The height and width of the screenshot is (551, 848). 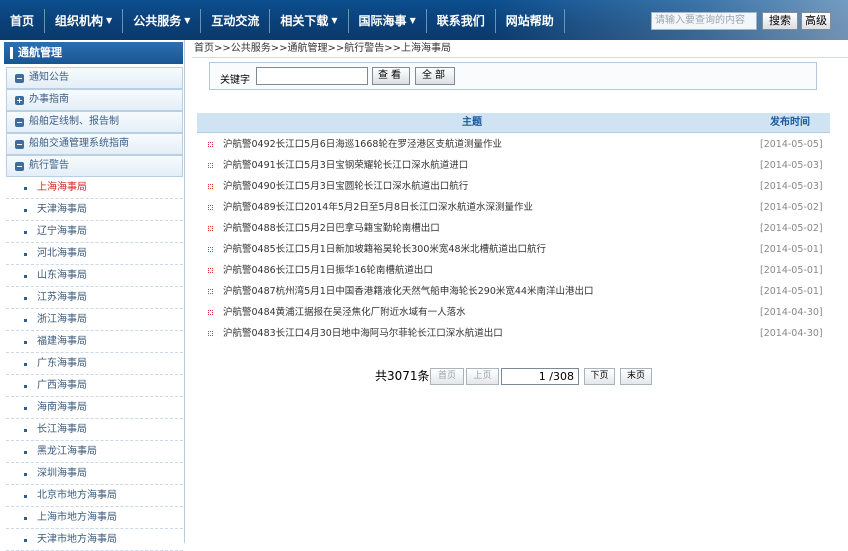 I want to click on sidebar-title-text: 通航管理, so click(x=40, y=52).